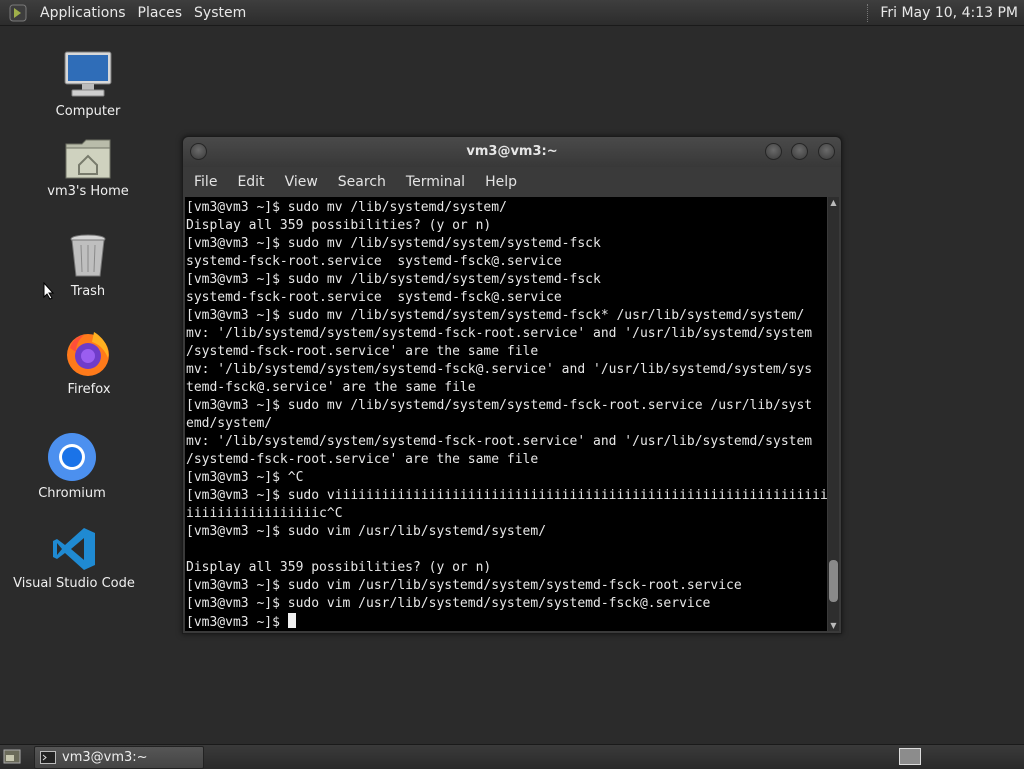 This screenshot has width=1024, height=769. What do you see at coordinates (773, 151) in the screenshot?
I see `minimize-button` at bounding box center [773, 151].